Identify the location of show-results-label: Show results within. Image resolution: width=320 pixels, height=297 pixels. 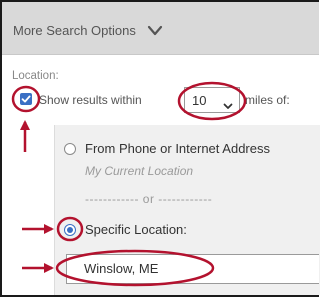
(90, 100).